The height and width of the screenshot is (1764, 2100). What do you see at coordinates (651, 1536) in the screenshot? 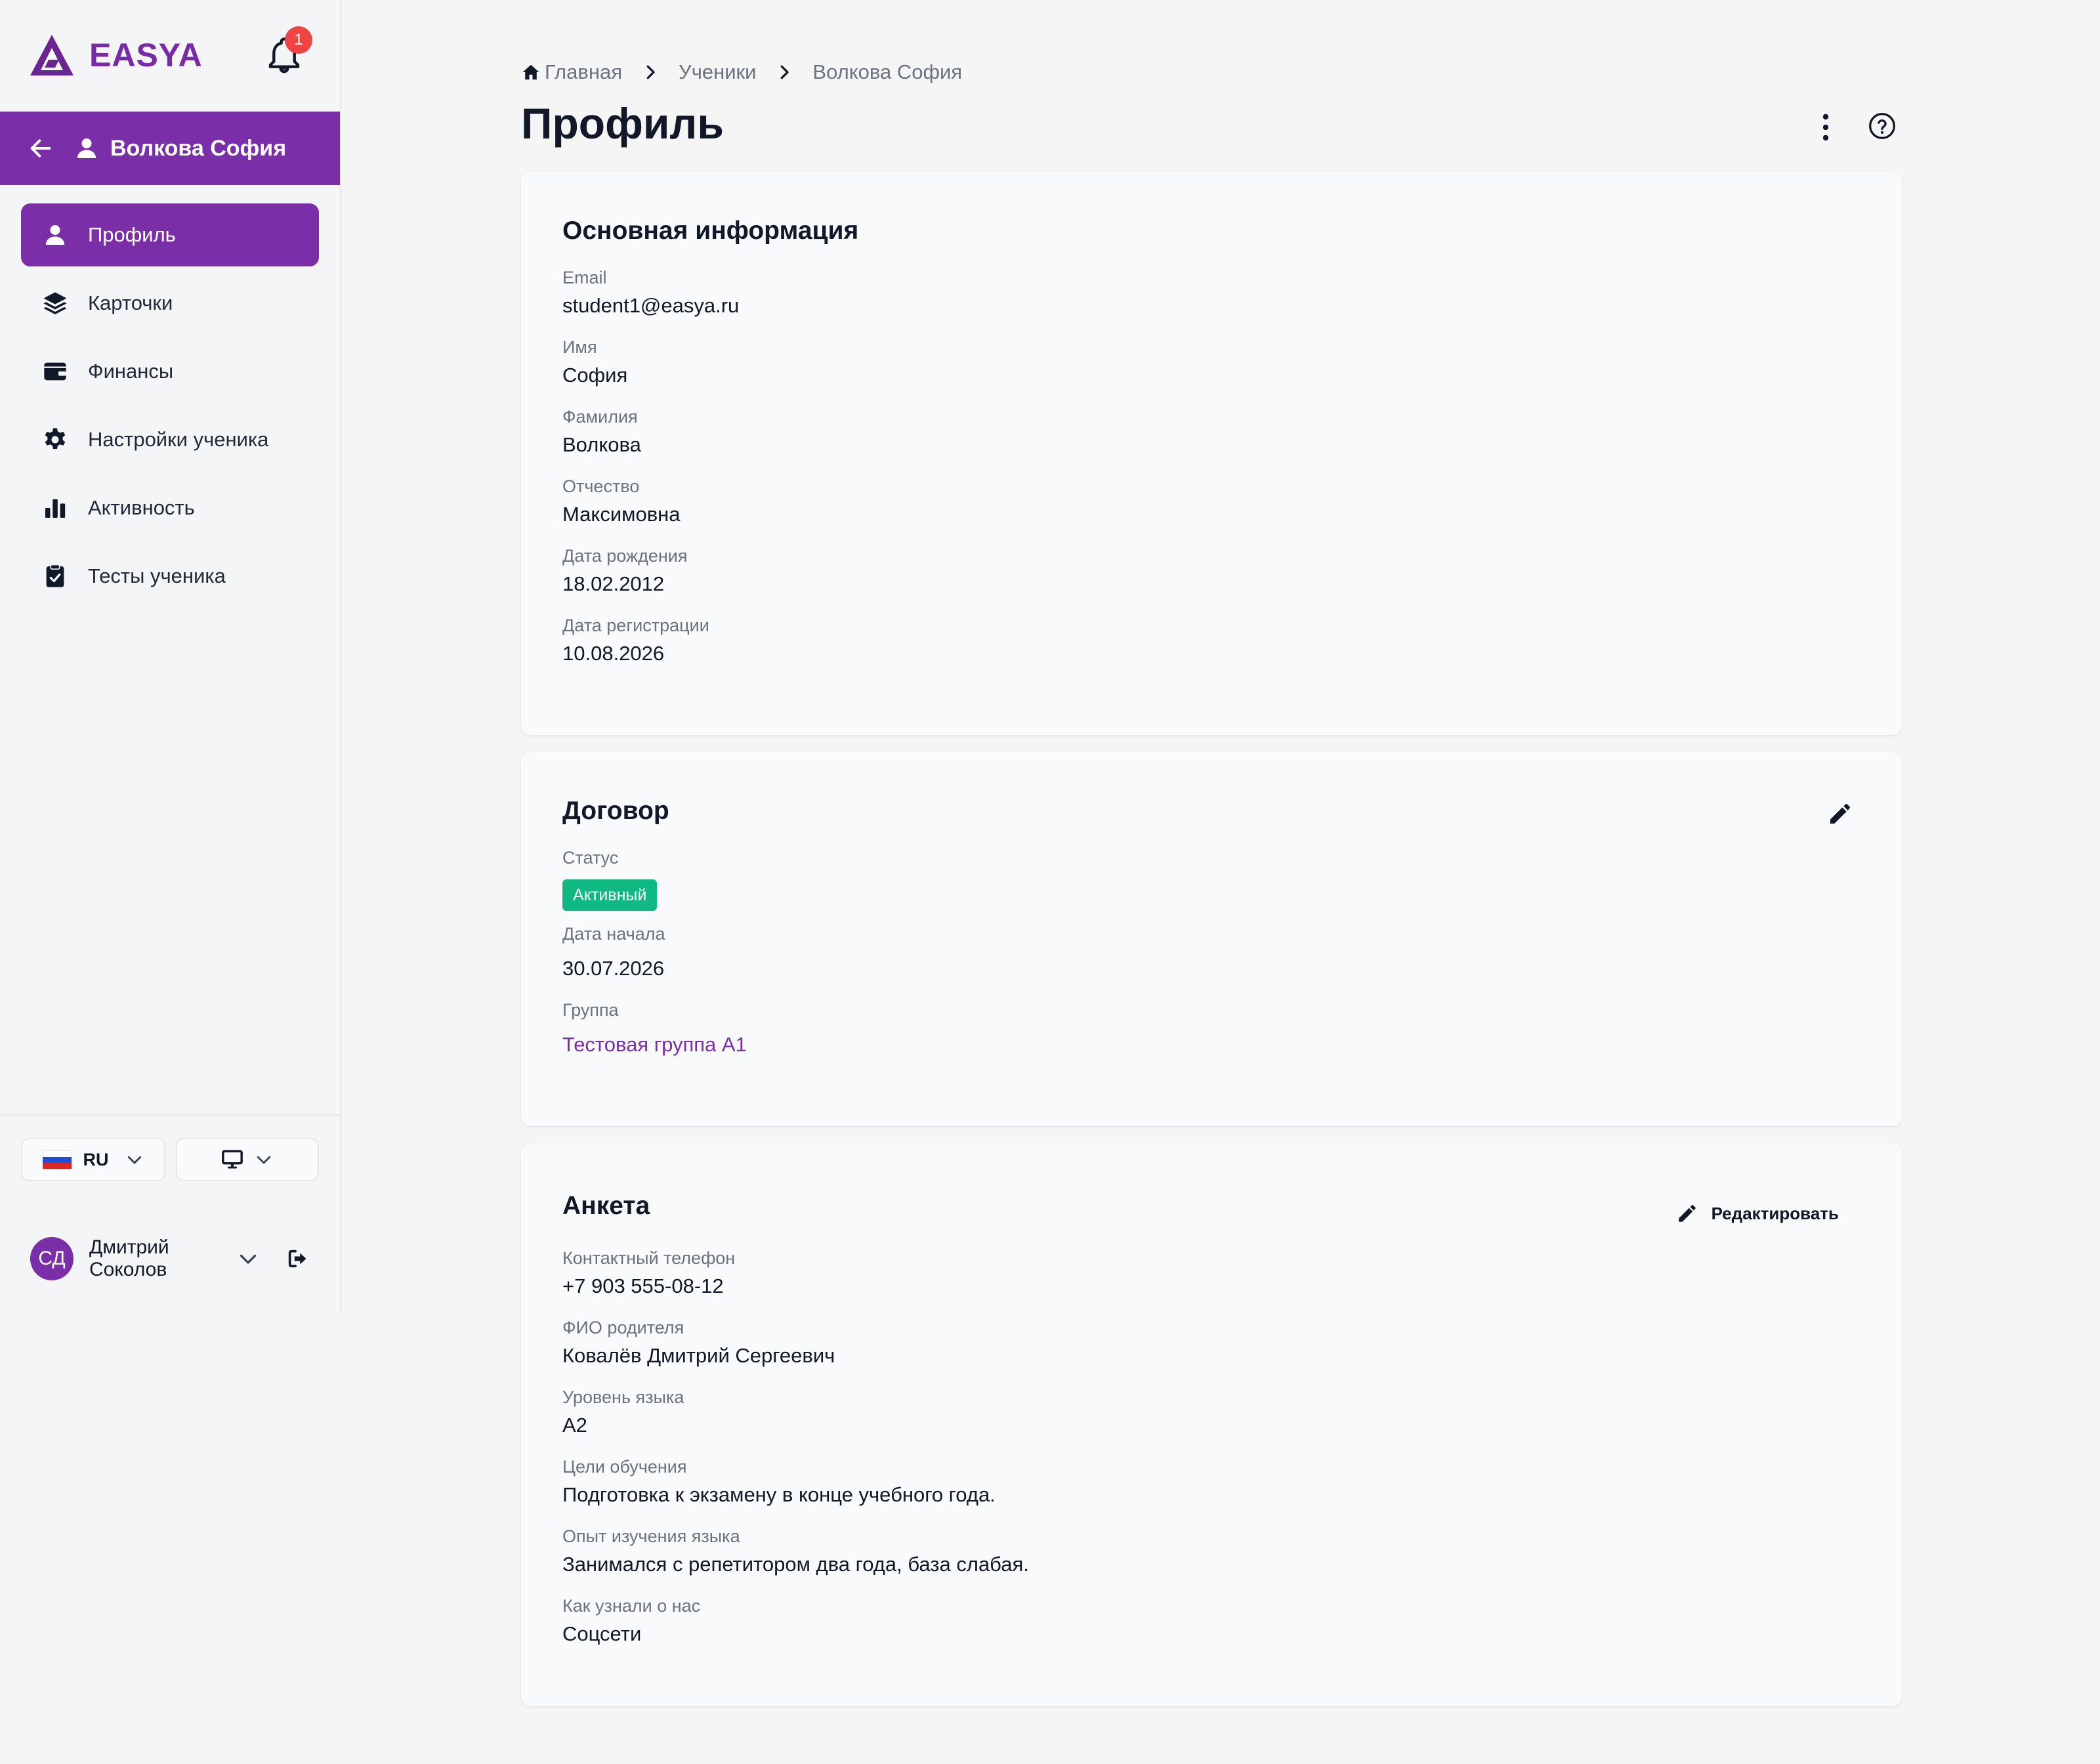
I see `field-label: Опыт изучения языка` at bounding box center [651, 1536].